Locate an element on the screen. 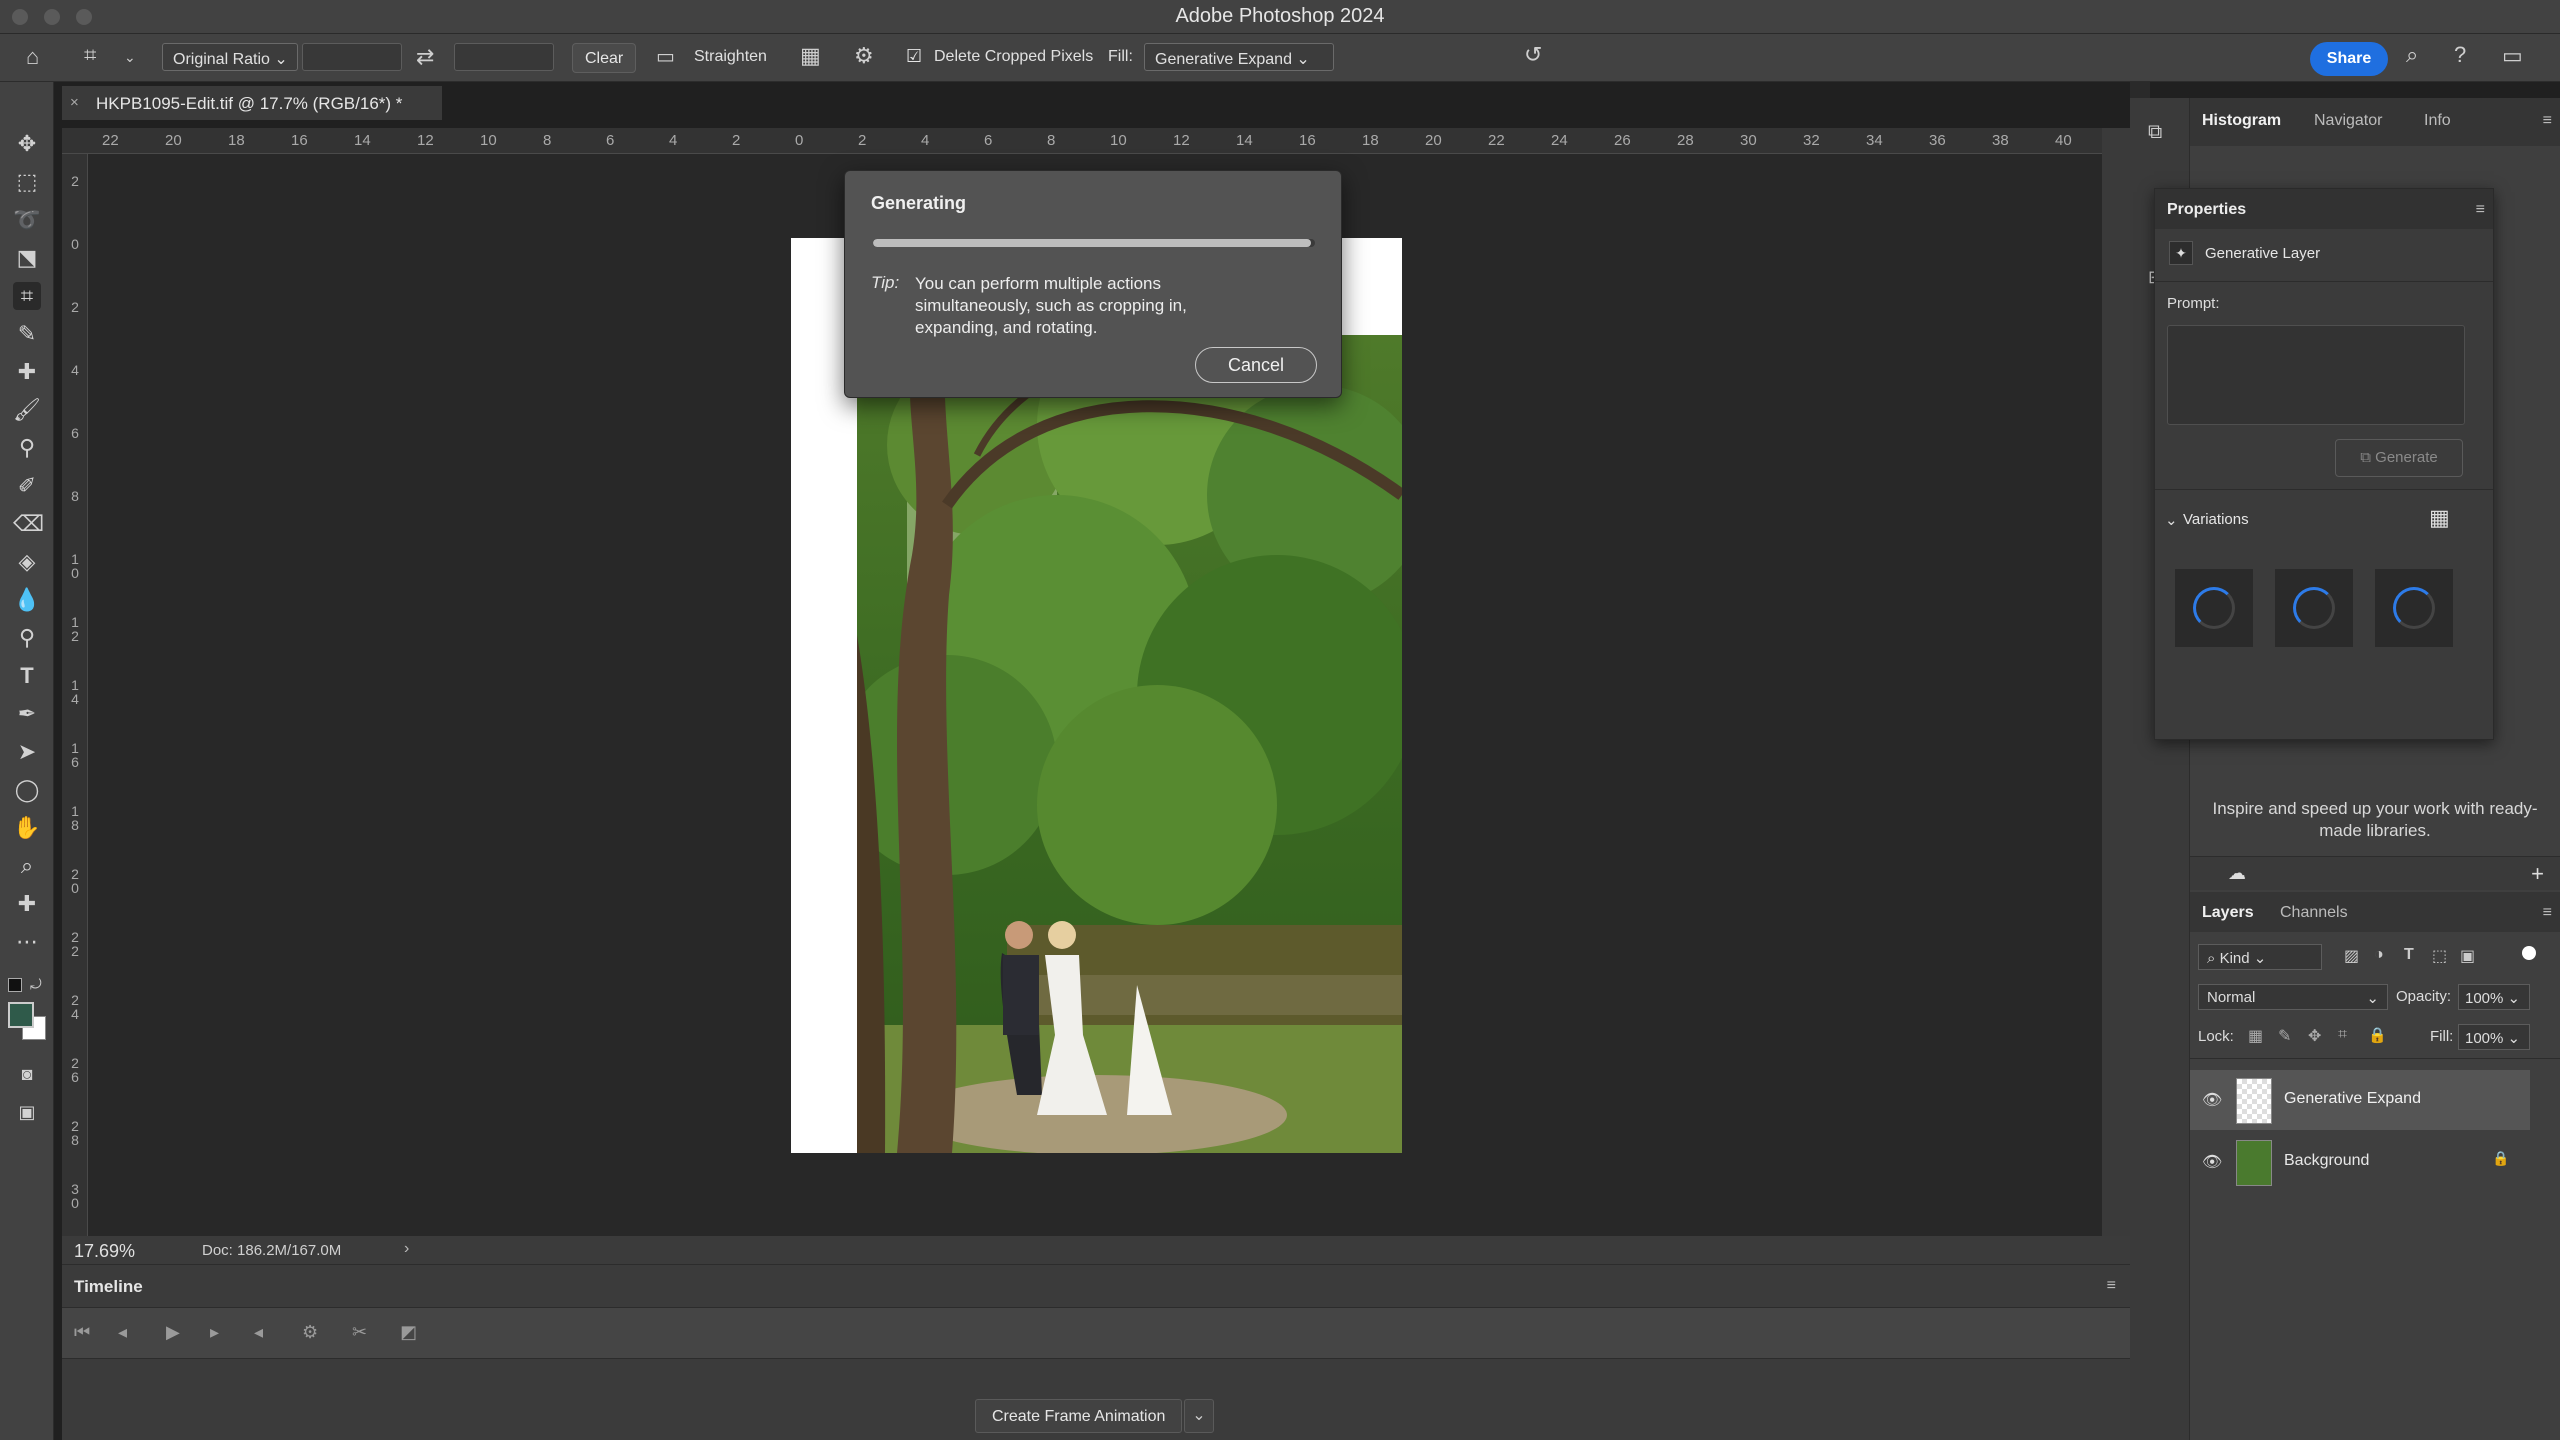  transition-icon: ◩ is located at coordinates (408, 1332).